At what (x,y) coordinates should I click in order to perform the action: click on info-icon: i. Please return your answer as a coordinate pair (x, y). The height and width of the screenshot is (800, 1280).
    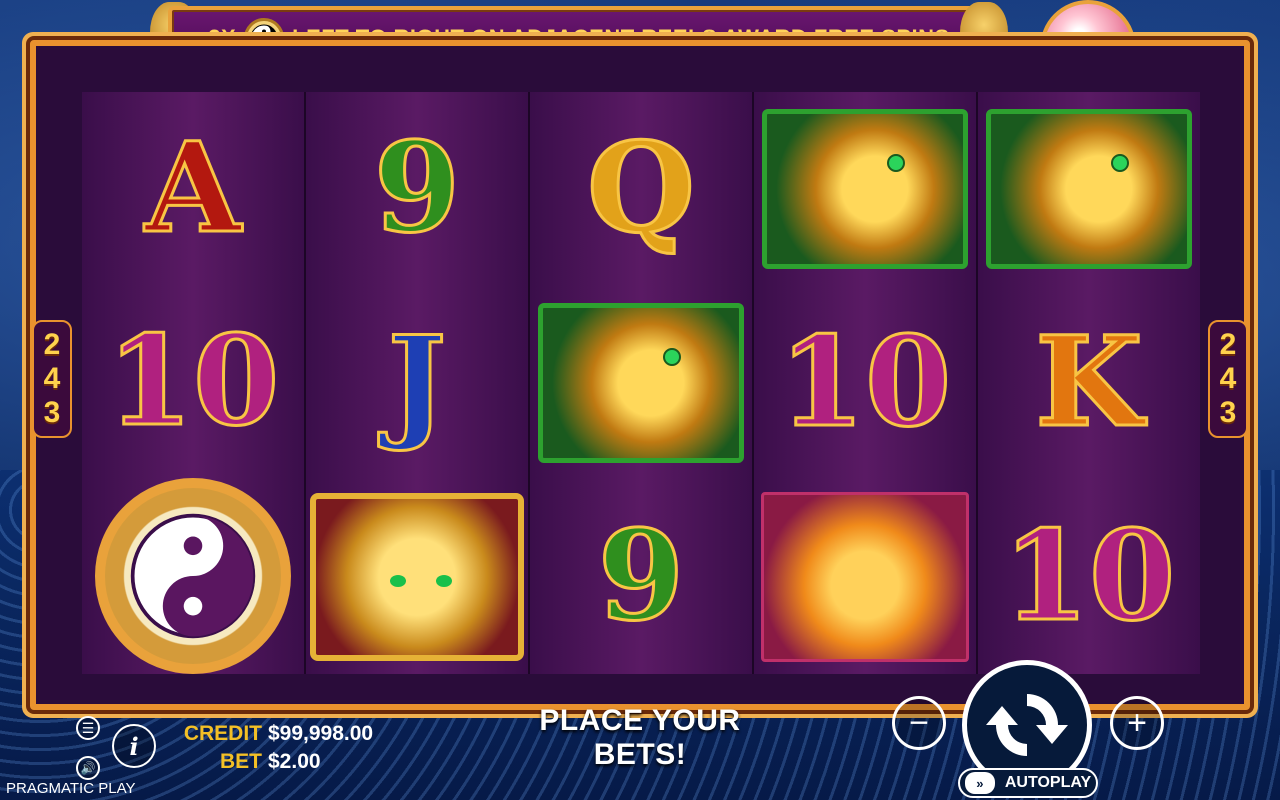
    Looking at the image, I should click on (134, 746).